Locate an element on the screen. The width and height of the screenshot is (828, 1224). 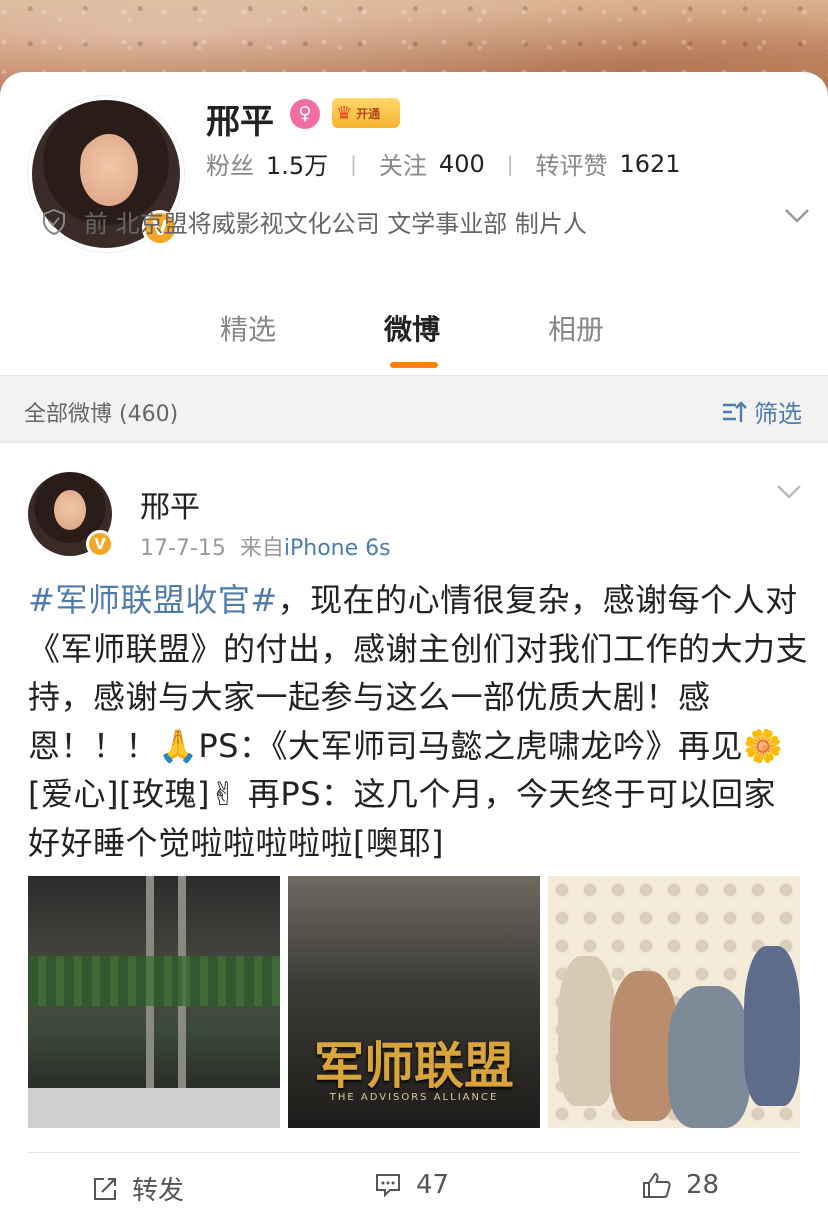
filter-button: 筛选 is located at coordinates (762, 411).